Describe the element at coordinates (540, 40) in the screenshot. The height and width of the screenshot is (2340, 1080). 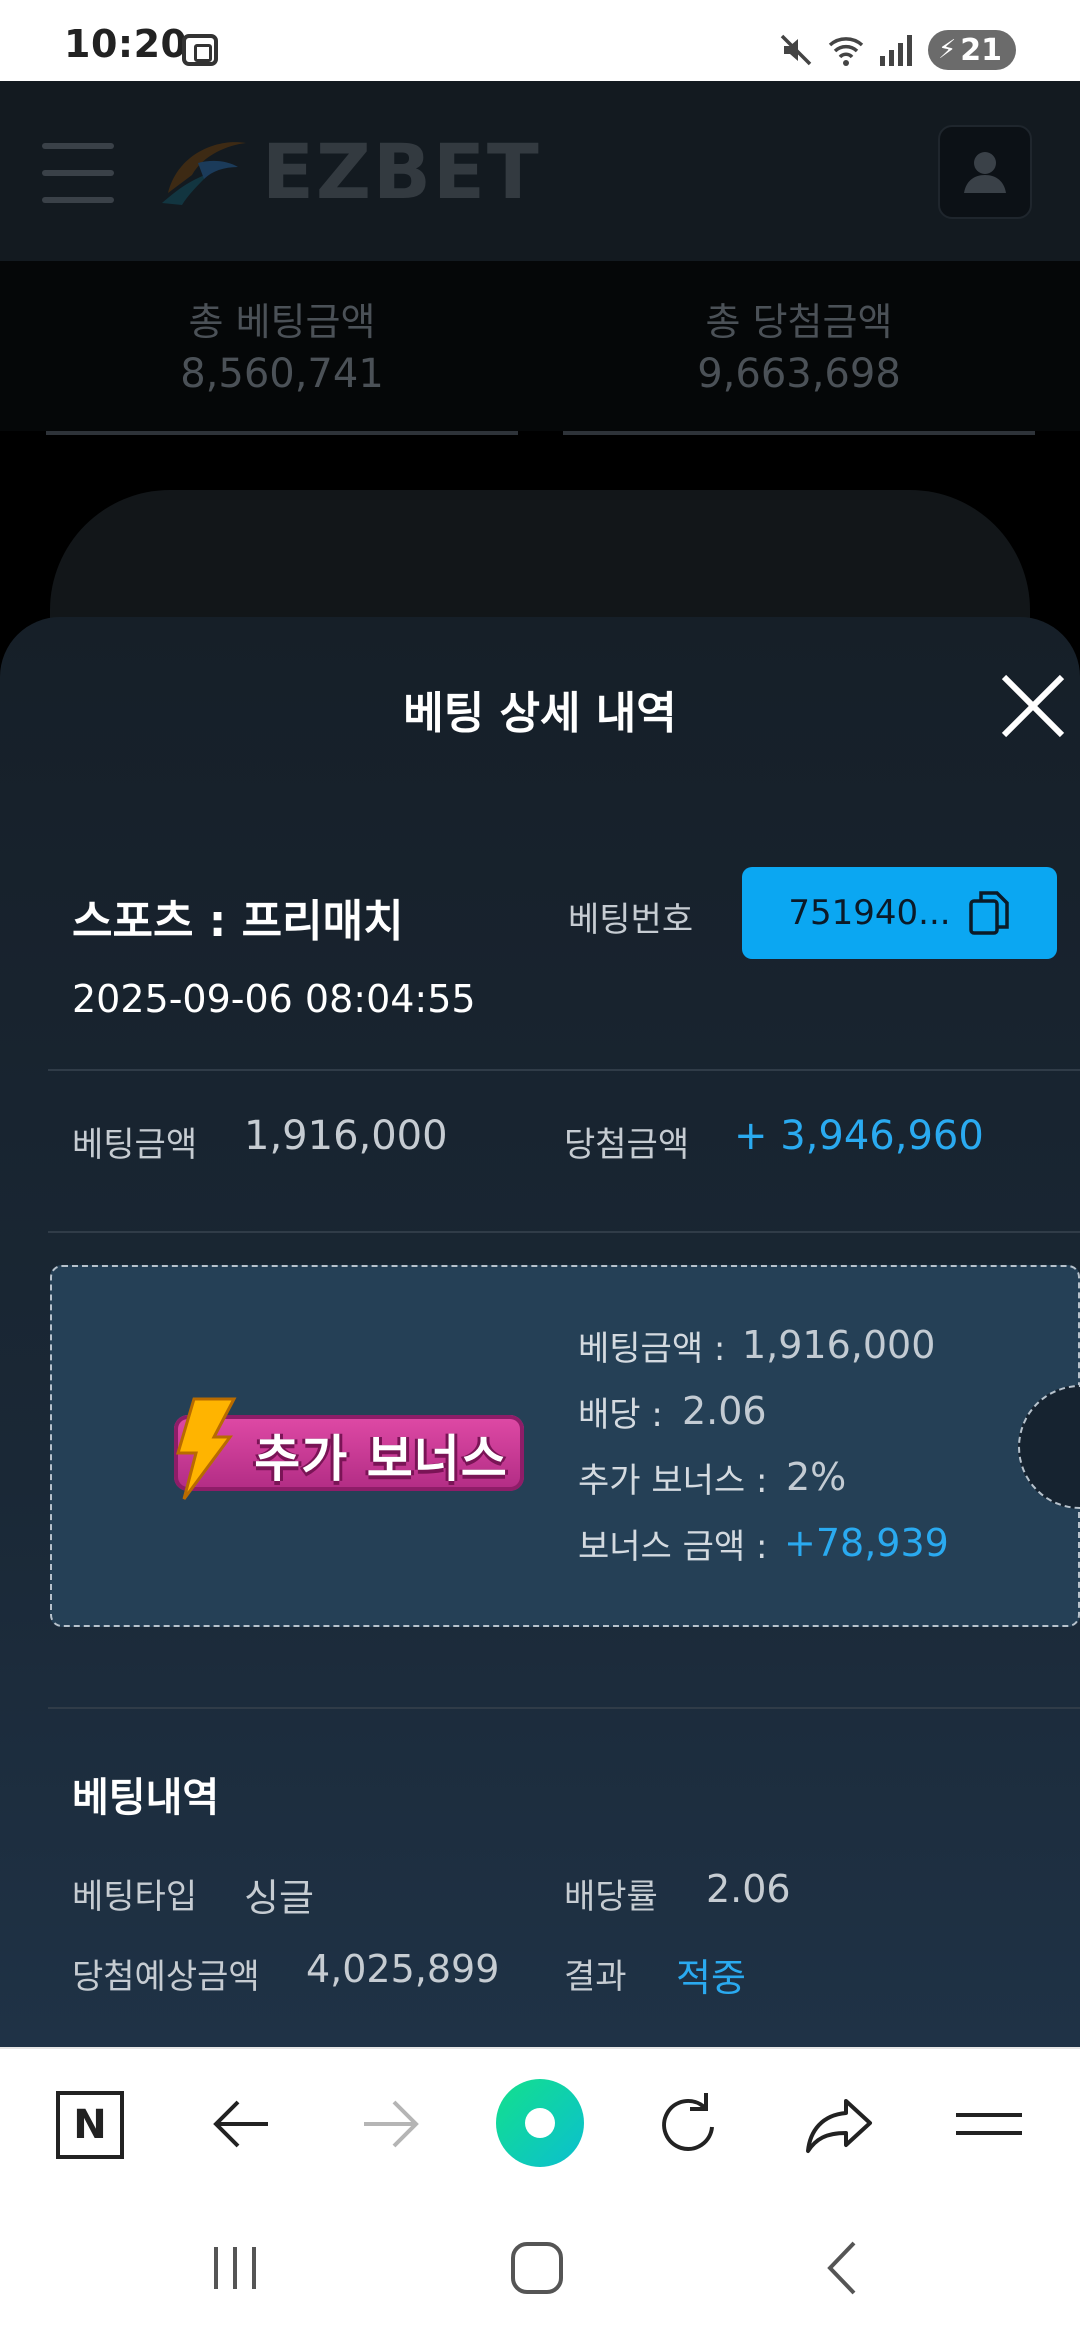
I see `status-bar: 10:20 ⚡ 21` at that location.